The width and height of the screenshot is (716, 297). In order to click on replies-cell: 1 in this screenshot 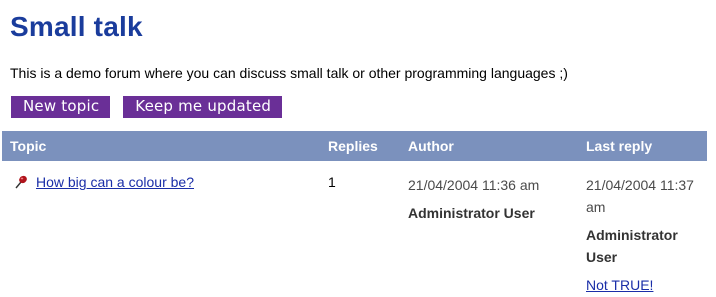, I will do `click(361, 228)`.